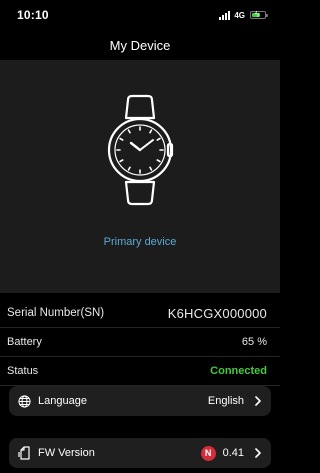 This screenshot has height=473, width=320. I want to click on fw-version-setting-left: FW Version, so click(56, 453).